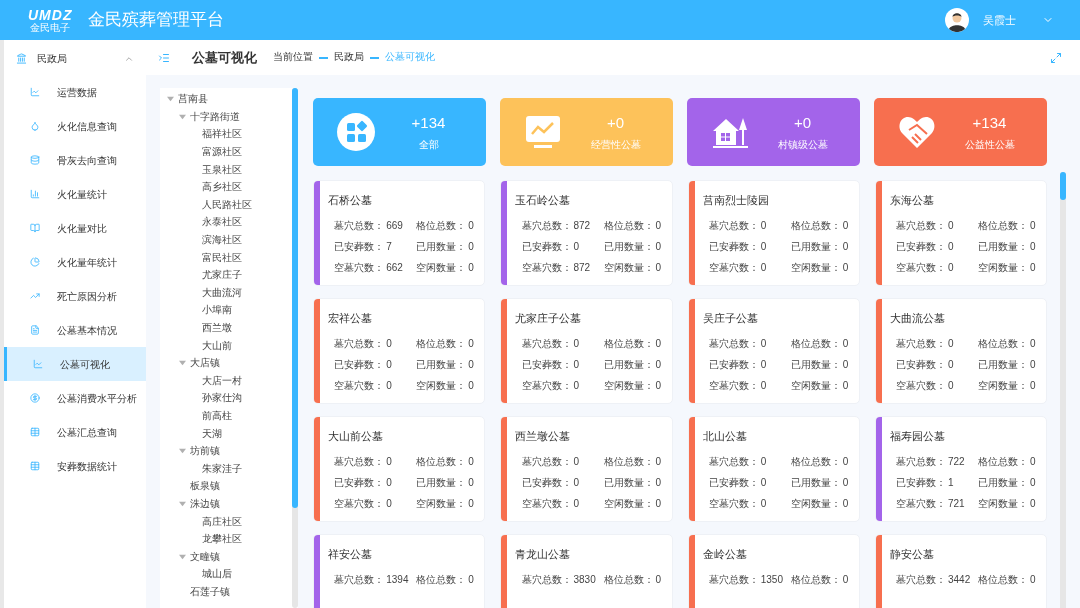 This screenshot has width=1080, height=608. I want to click on avatar, so click(957, 20).